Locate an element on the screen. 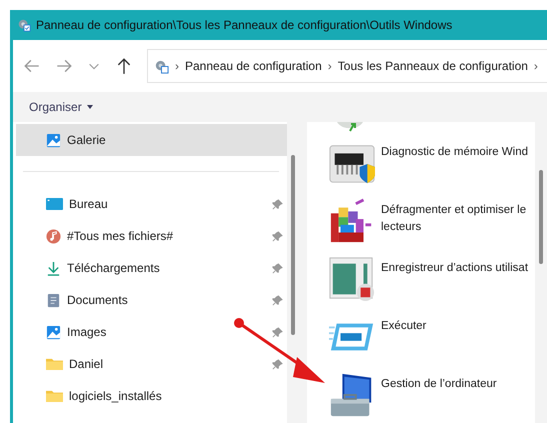 The height and width of the screenshot is (423, 547). sidebar-item: Bureau is located at coordinates (152, 204).